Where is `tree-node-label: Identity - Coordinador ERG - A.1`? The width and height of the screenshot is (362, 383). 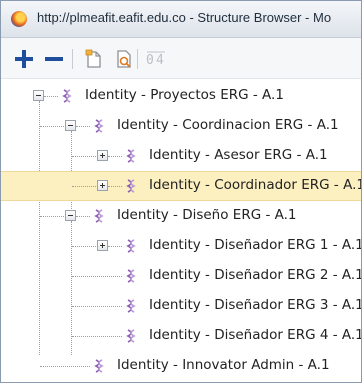
tree-node-label: Identity - Coordinador ERG - A.1 is located at coordinates (255, 185).